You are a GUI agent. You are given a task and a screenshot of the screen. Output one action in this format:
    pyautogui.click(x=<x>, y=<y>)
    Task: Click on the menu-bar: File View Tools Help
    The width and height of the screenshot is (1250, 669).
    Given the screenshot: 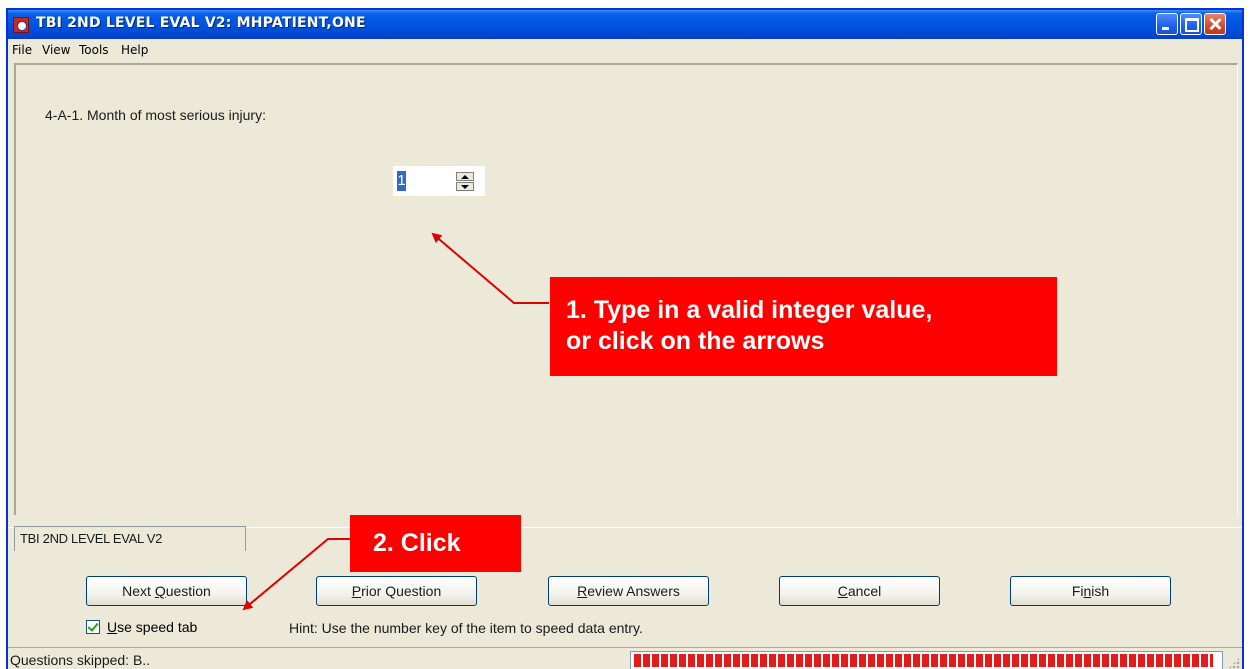 What is the action you would take?
    pyautogui.click(x=625, y=49)
    